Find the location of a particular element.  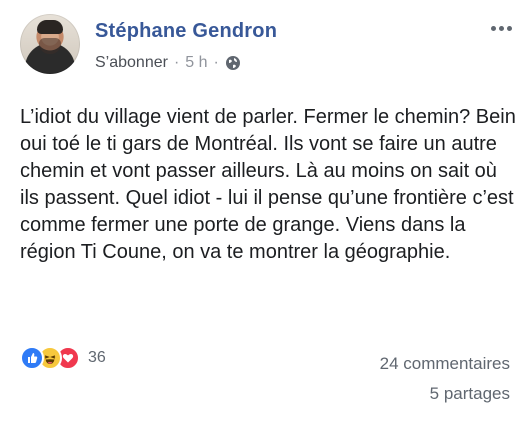

more-options-icon is located at coordinates (501, 28).